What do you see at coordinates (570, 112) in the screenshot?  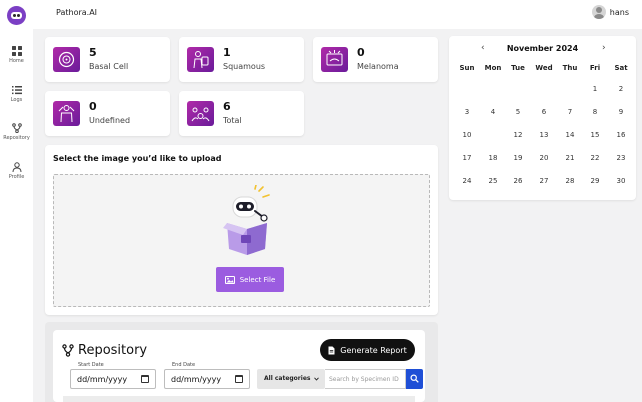 I see `calendar-day: 7` at bounding box center [570, 112].